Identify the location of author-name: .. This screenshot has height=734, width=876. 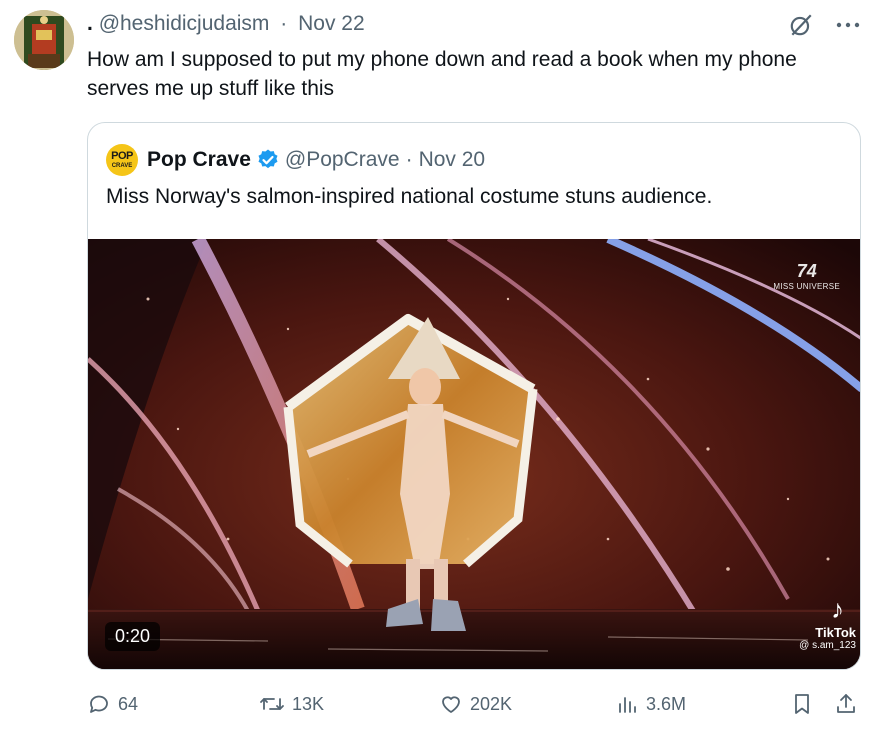
(90, 23).